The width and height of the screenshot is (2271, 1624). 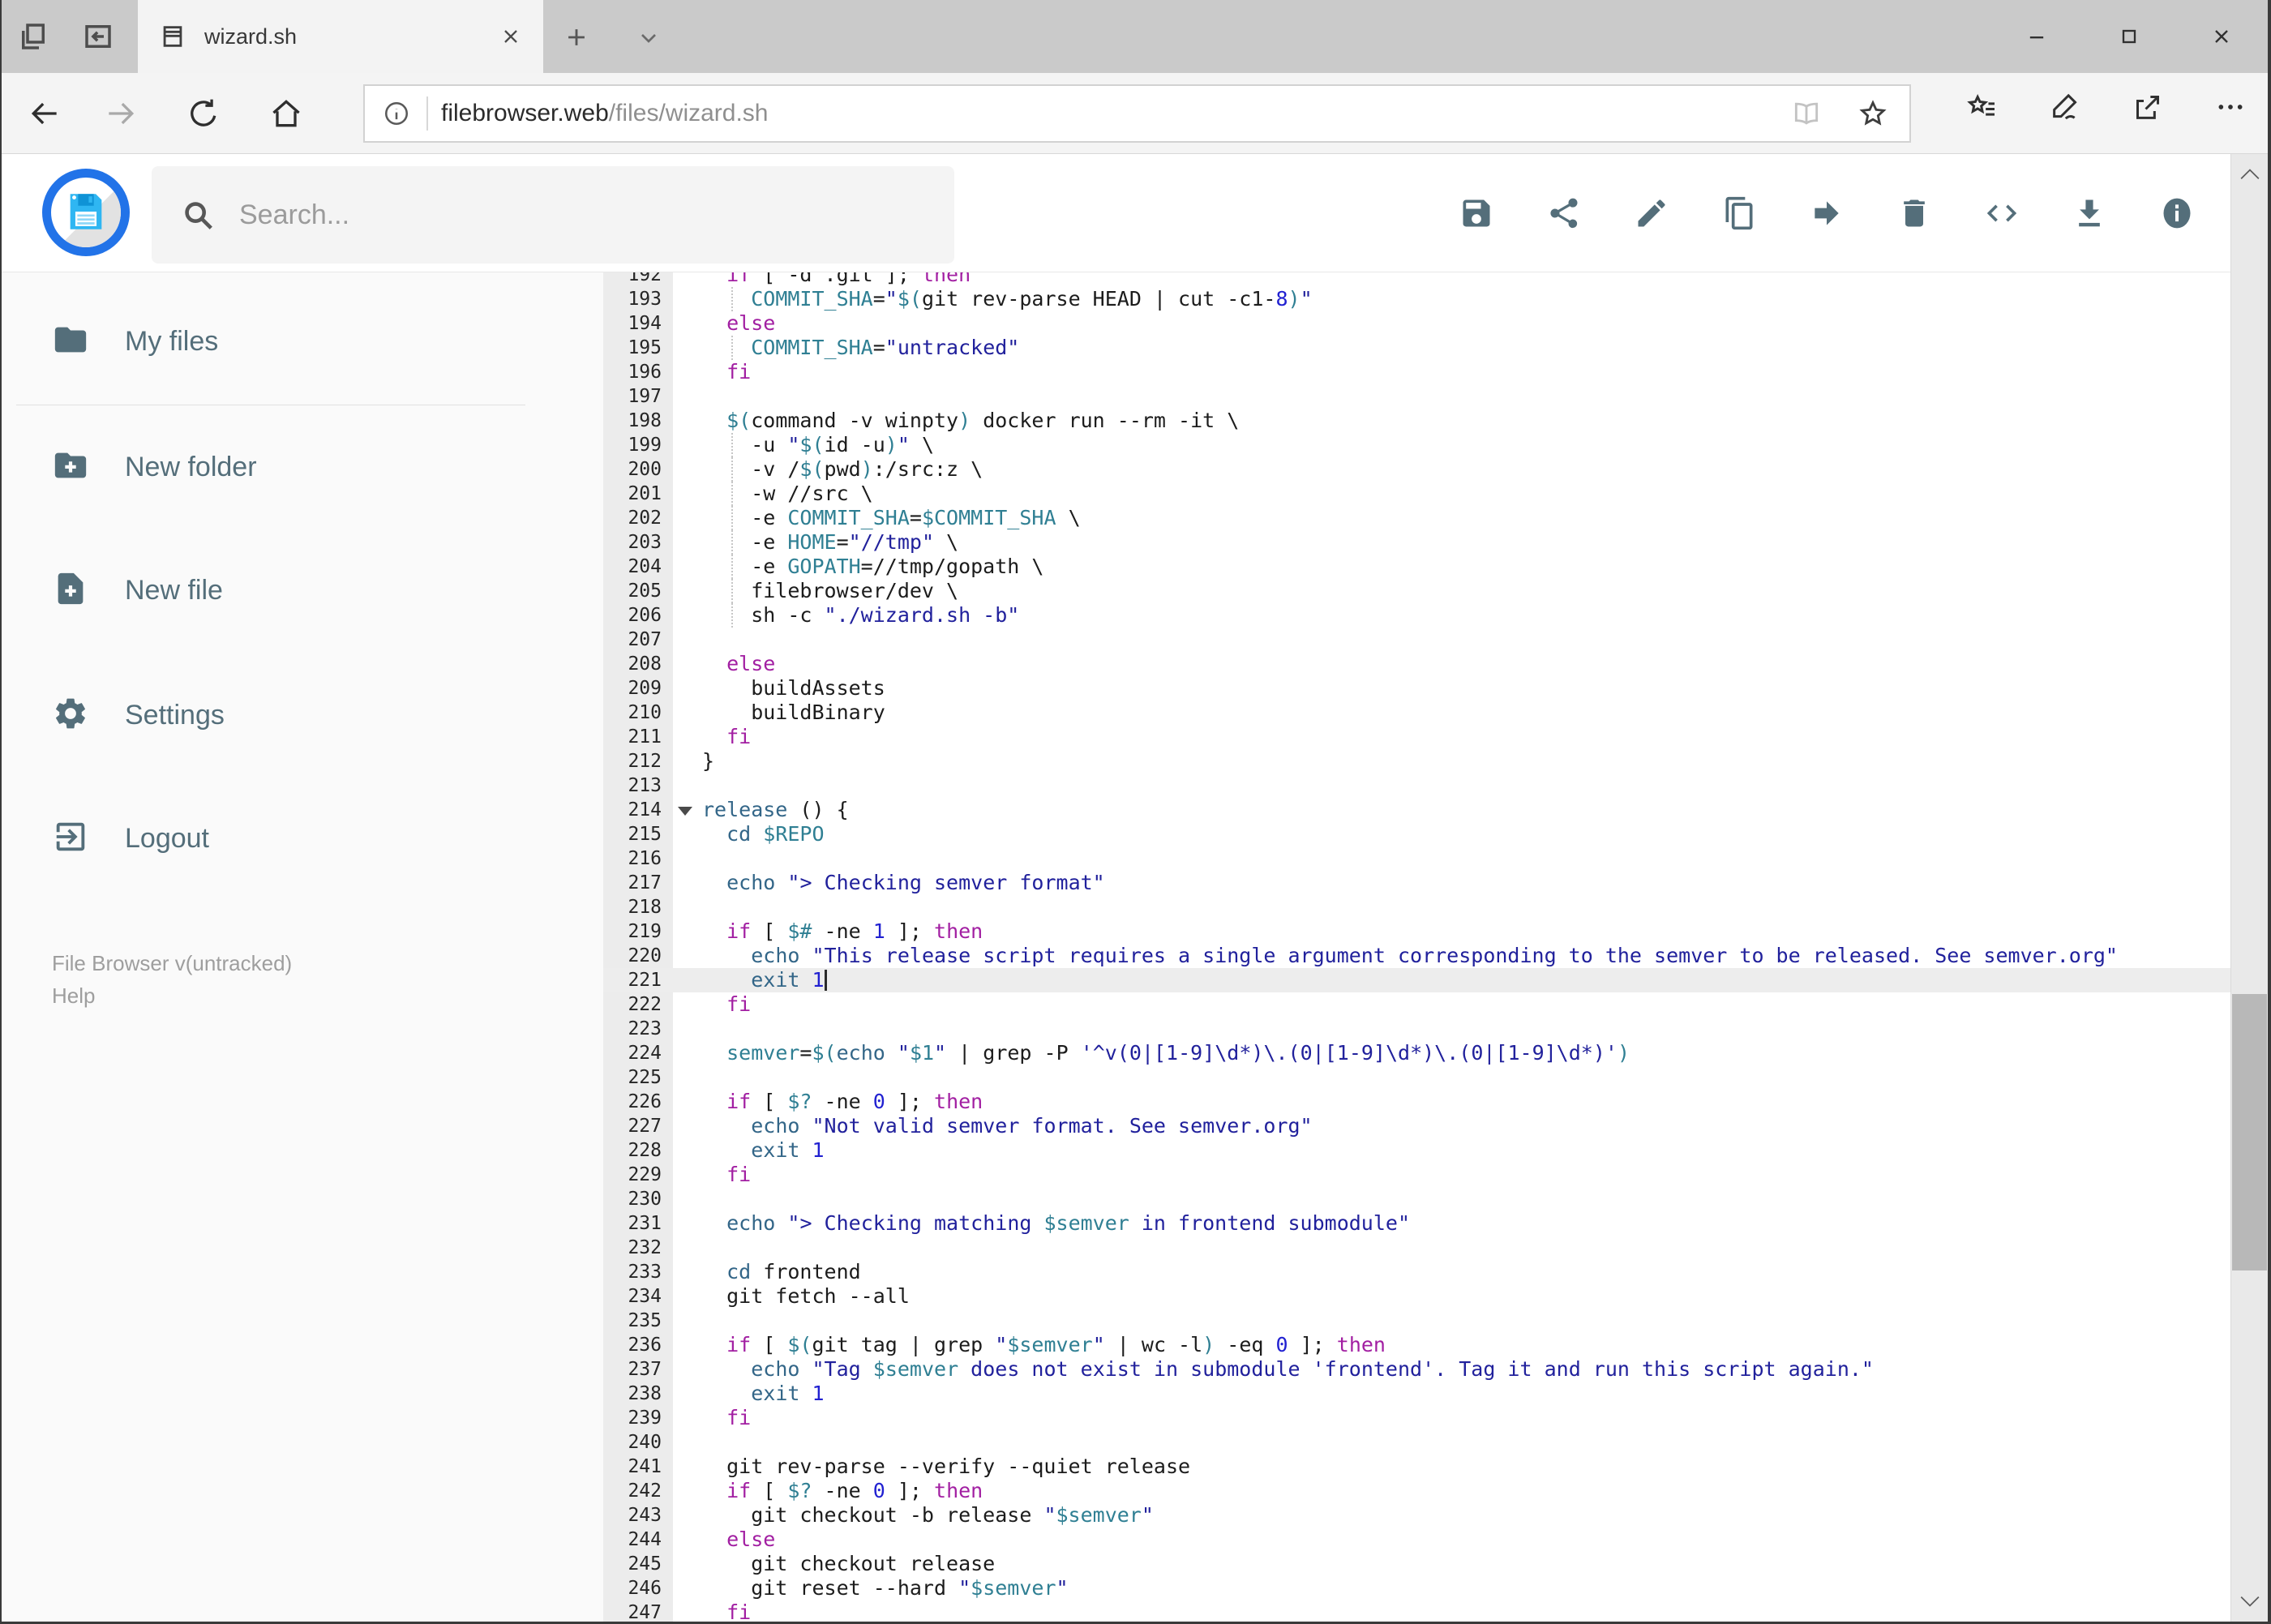 I want to click on tab-list-chevron-icon, so click(x=649, y=38).